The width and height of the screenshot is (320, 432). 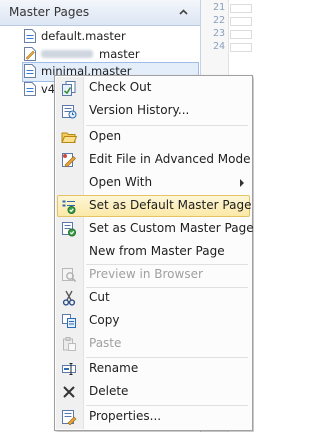 I want to click on menu-item-preview-in-browser: Preview in Browser, so click(x=153, y=275).